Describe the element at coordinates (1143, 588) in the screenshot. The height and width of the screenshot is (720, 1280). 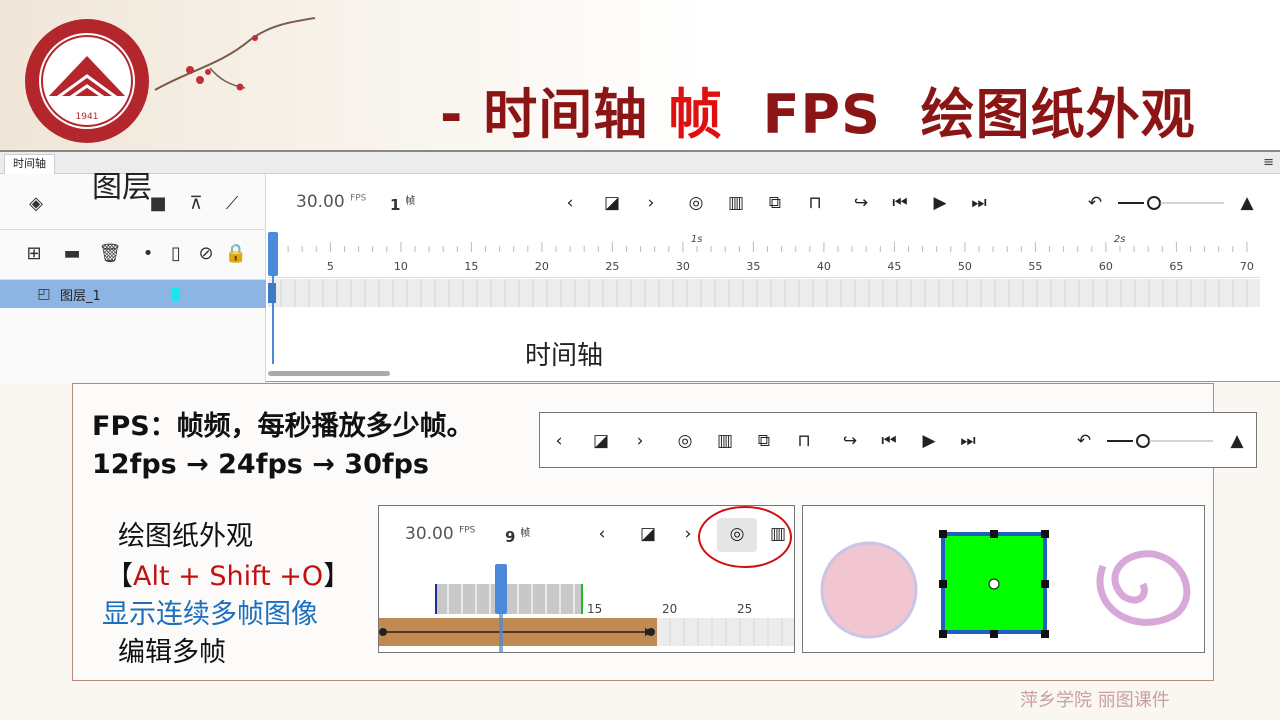
I see `onion-spiral-shape` at that location.